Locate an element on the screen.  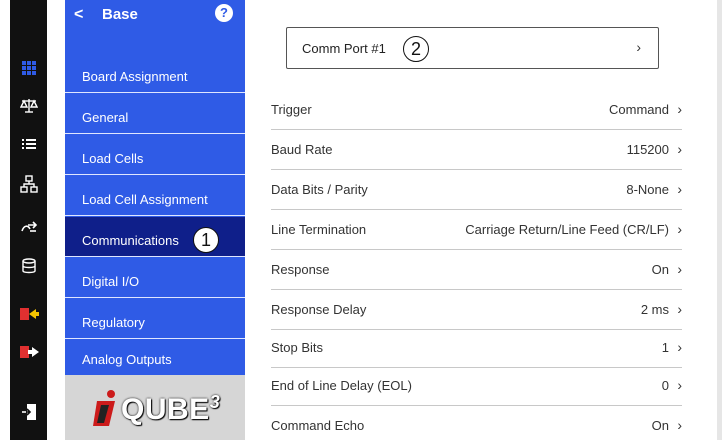
nav-header: < Base ? is located at coordinates (155, 18).